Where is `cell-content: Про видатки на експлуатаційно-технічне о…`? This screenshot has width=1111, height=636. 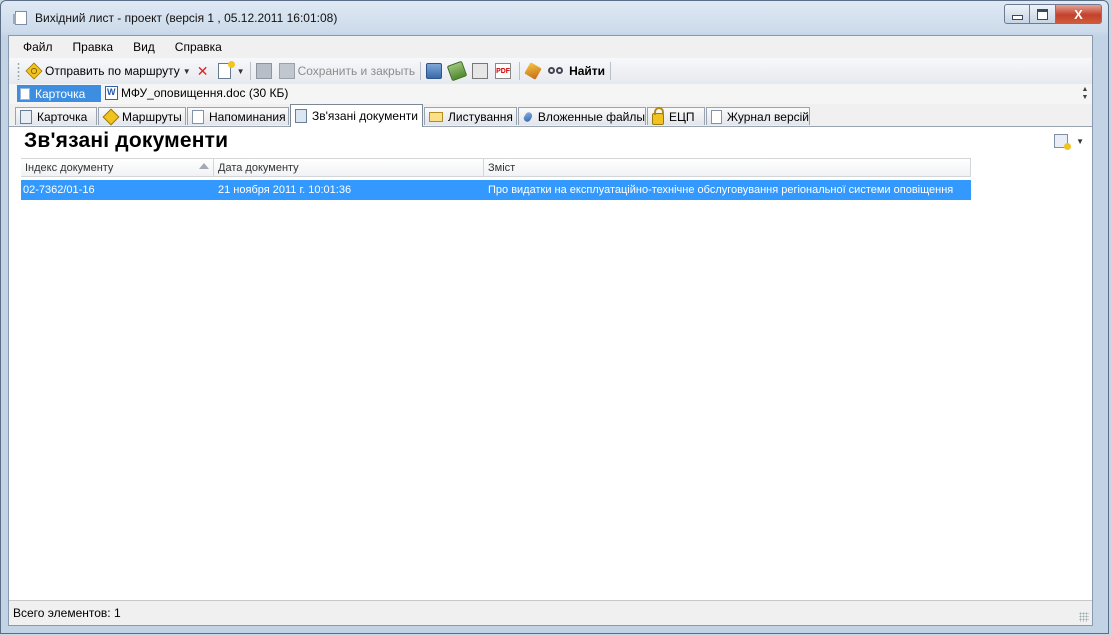 cell-content: Про видатки на експлуатаційно-технічне о… is located at coordinates (721, 190).